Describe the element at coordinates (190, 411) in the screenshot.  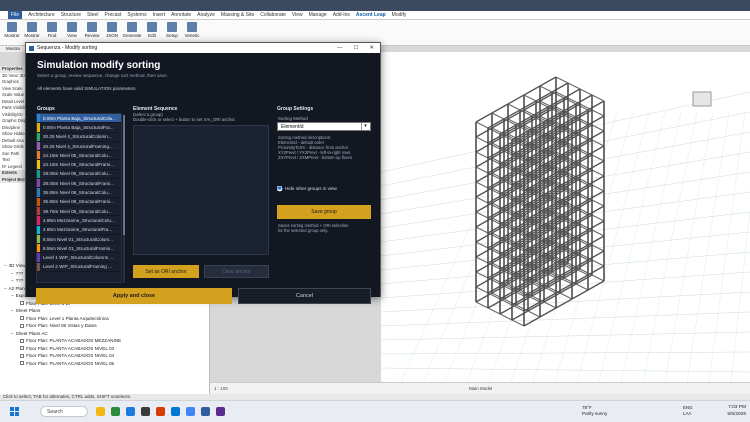
I see `chrome-icon` at that location.